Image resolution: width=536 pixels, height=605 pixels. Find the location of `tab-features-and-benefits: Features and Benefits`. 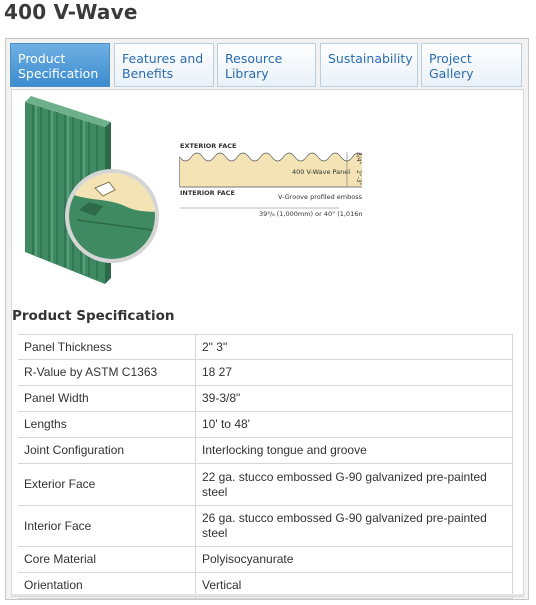

tab-features-and-benefits: Features and Benefits is located at coordinates (164, 65).